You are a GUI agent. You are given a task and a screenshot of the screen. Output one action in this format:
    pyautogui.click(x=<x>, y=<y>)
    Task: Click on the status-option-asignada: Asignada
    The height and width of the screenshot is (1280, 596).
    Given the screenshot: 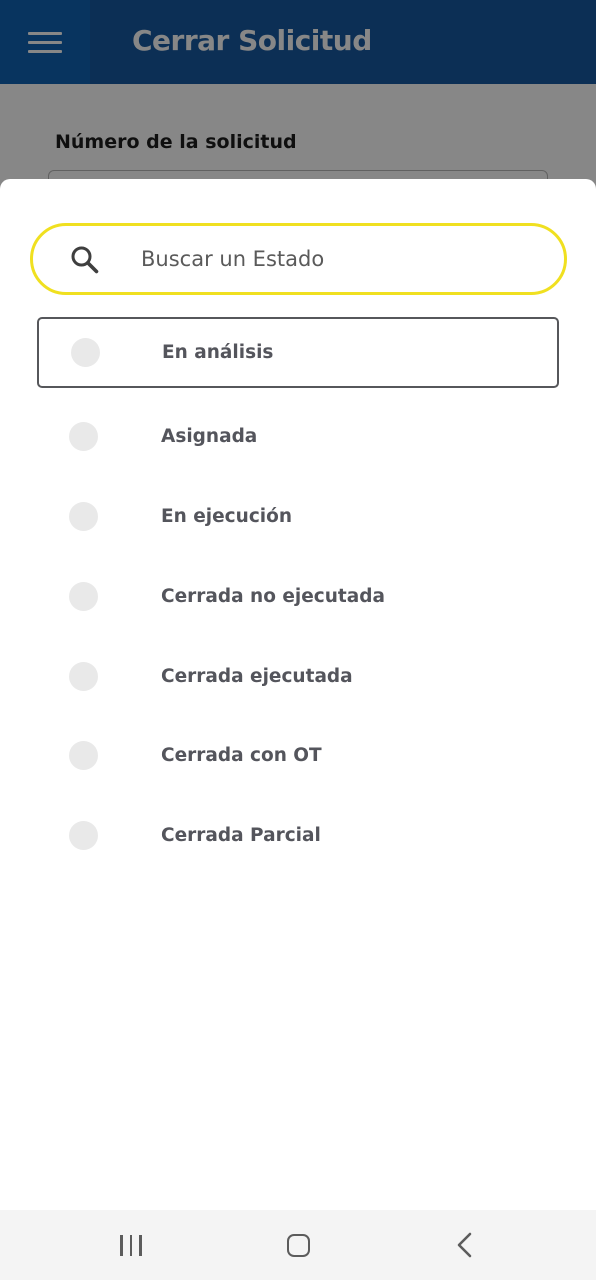 What is the action you would take?
    pyautogui.click(x=298, y=436)
    